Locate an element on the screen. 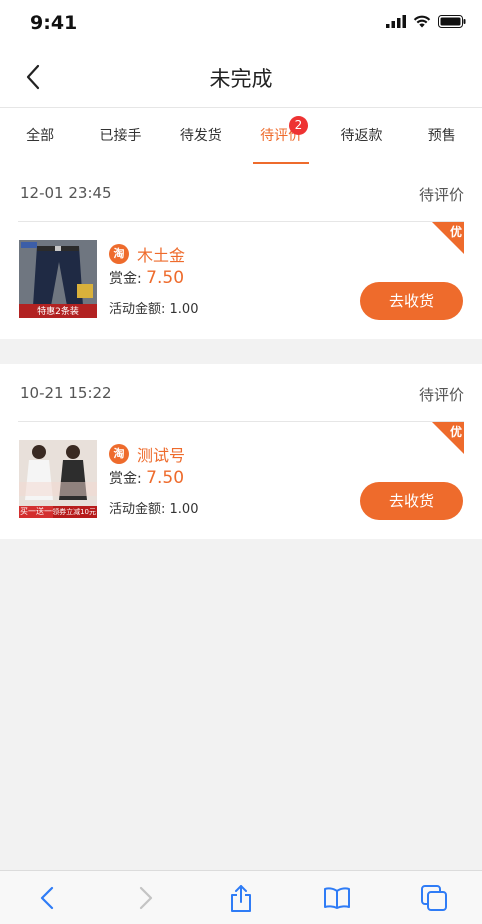 This screenshot has height=924, width=482. tab-to-ship: 待发货 is located at coordinates (201, 136).